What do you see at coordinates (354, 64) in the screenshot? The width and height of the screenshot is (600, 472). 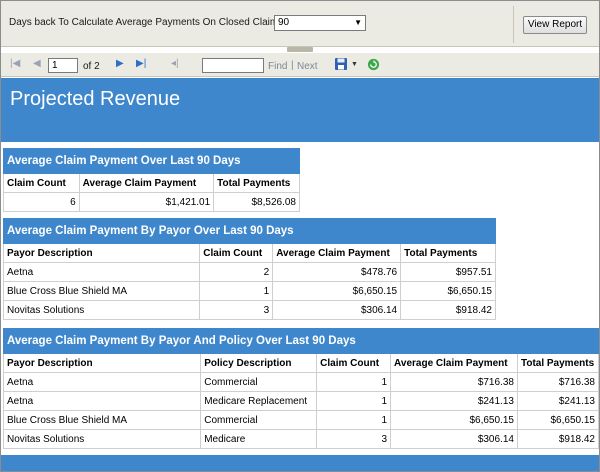 I see `export-dropdown-icon: ▼` at bounding box center [354, 64].